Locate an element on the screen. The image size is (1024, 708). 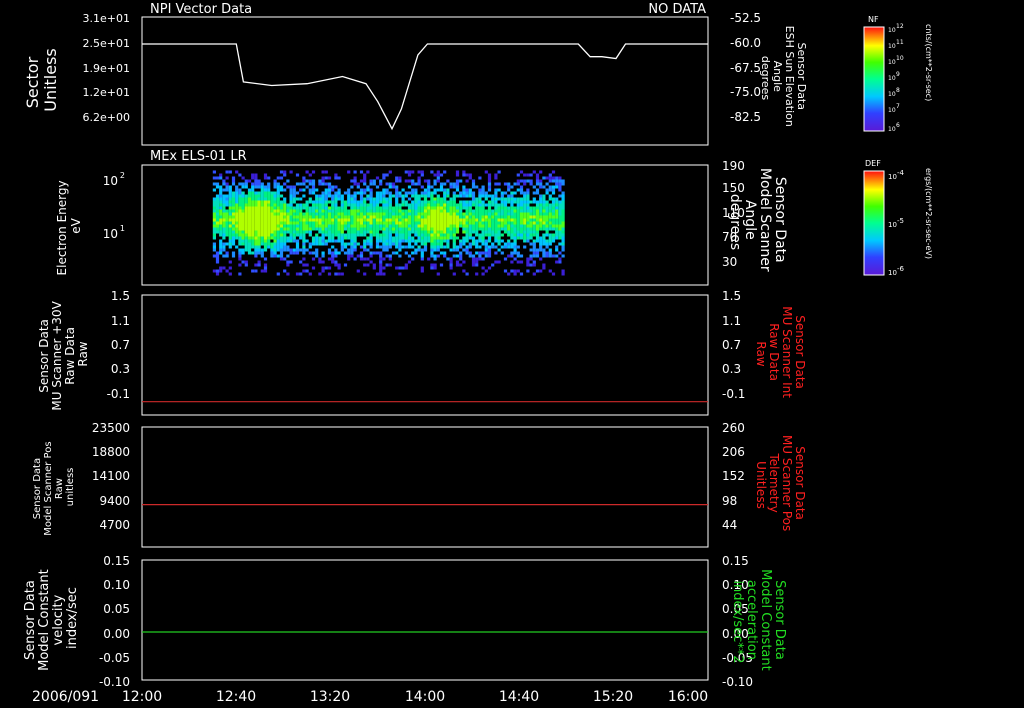
label-line: unitless is located at coordinates (70, 487).